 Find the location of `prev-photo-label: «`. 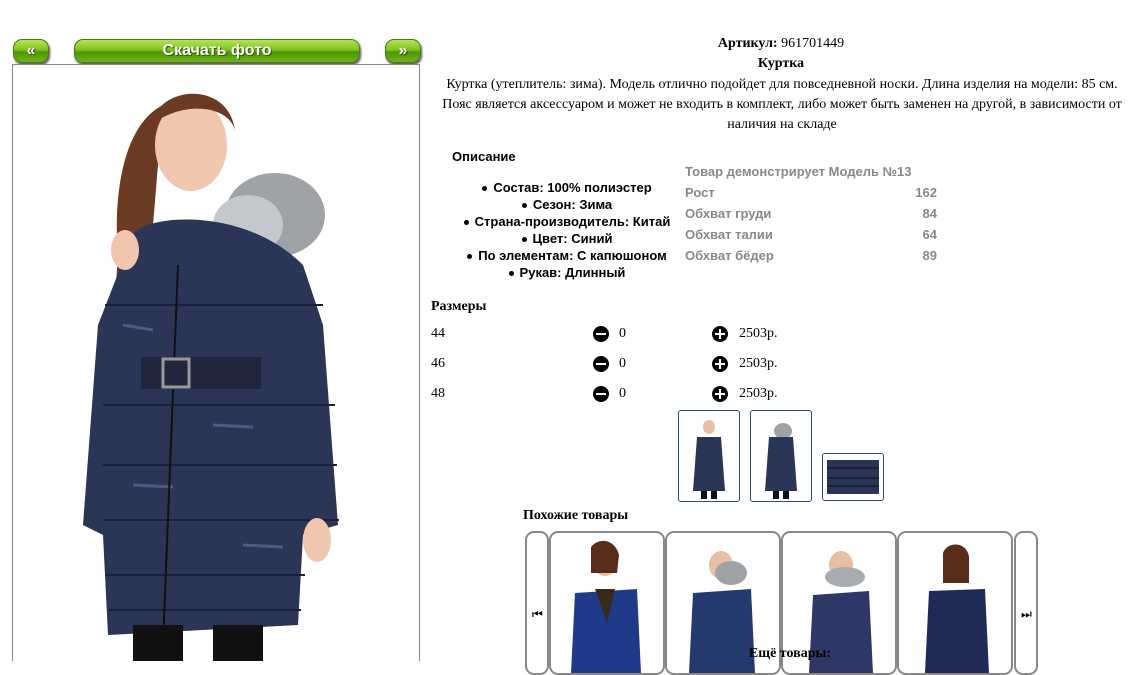

prev-photo-label: « is located at coordinates (31, 50).